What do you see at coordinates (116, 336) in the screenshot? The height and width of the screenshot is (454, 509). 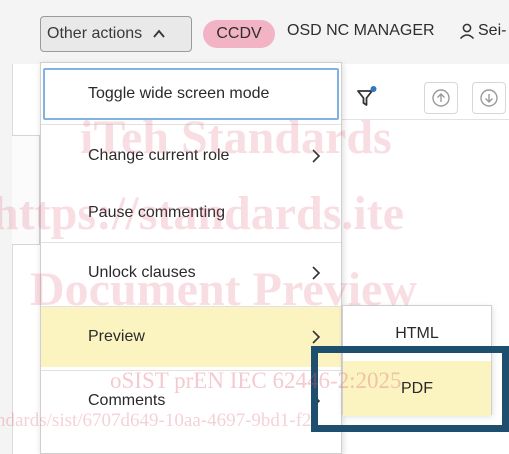 I see `menu-item-label: Preview` at bounding box center [116, 336].